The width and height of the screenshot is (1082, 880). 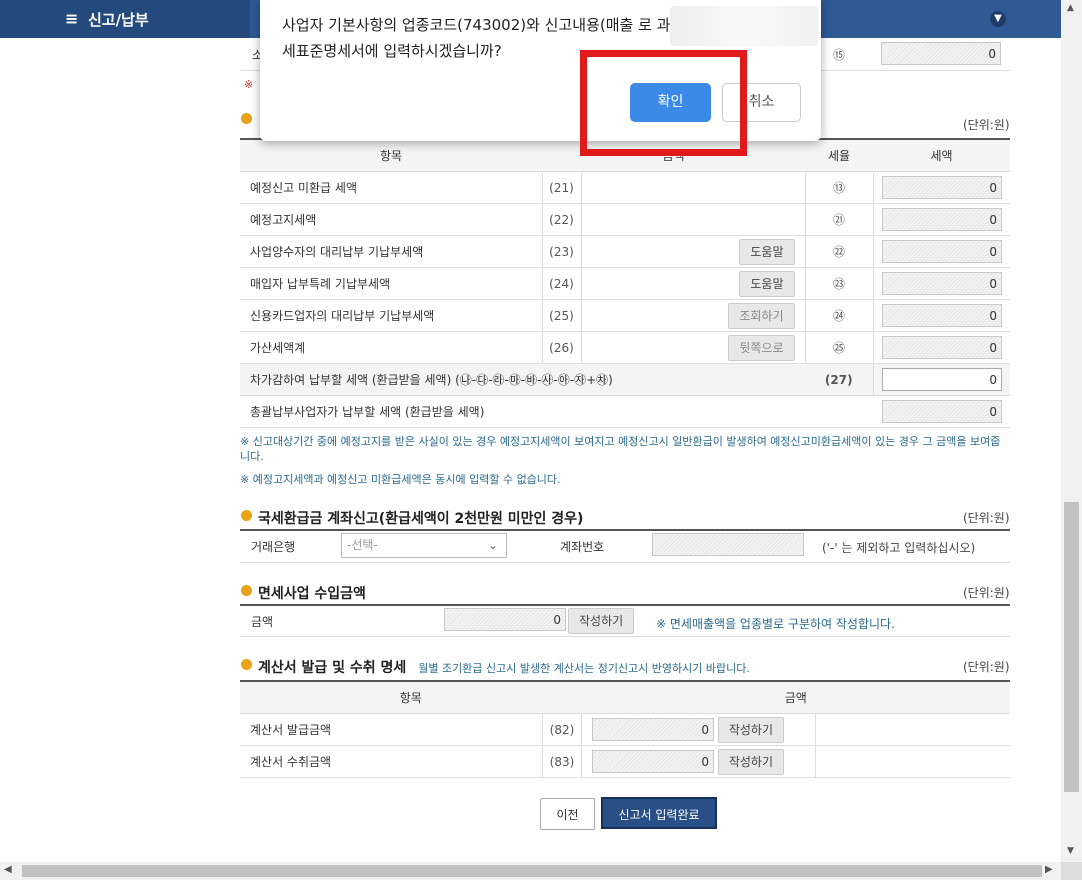 I want to click on scroll-corner, so click(x=1071, y=871).